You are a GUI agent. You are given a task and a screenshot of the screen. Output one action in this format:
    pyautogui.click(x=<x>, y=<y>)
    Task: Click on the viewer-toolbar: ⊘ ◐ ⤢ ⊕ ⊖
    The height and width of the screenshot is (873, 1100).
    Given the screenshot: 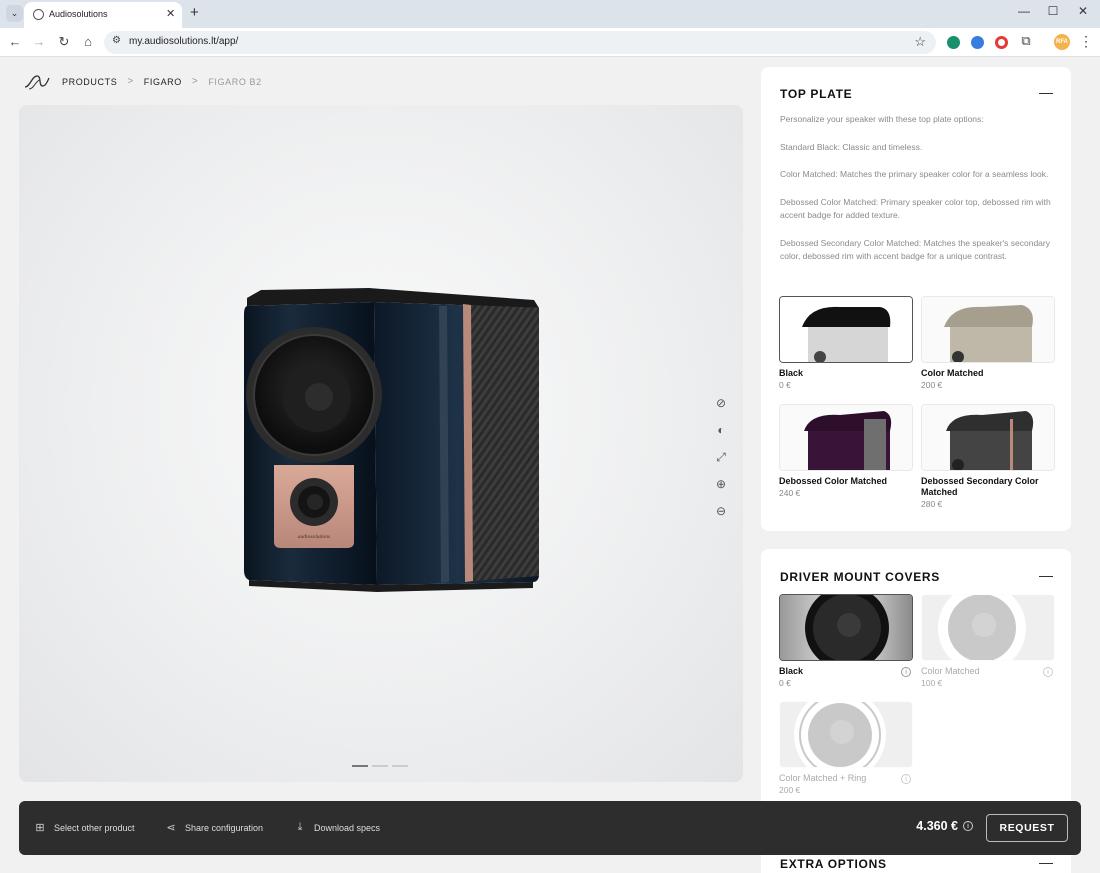 What is the action you would take?
    pyautogui.click(x=721, y=457)
    